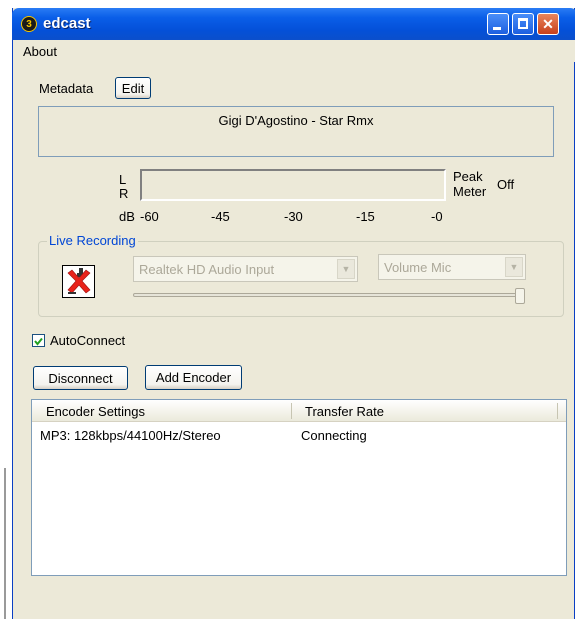 The image size is (575, 619). What do you see at coordinates (95, 411) in the screenshot?
I see `column-header-encoder-settings: Encoder Settings` at bounding box center [95, 411].